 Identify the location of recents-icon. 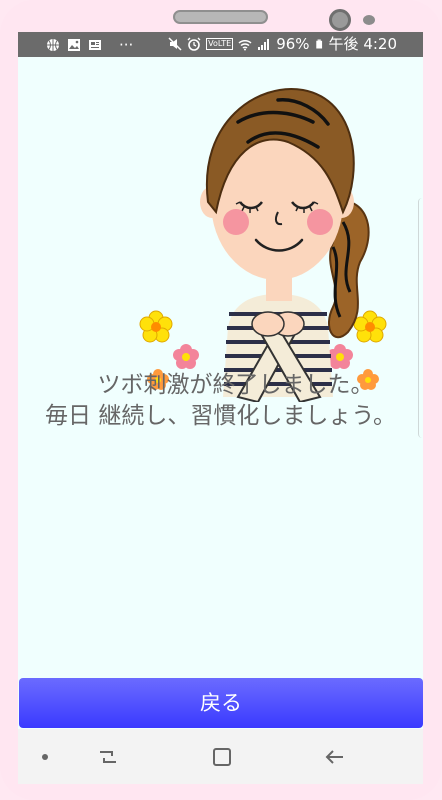
(108, 757).